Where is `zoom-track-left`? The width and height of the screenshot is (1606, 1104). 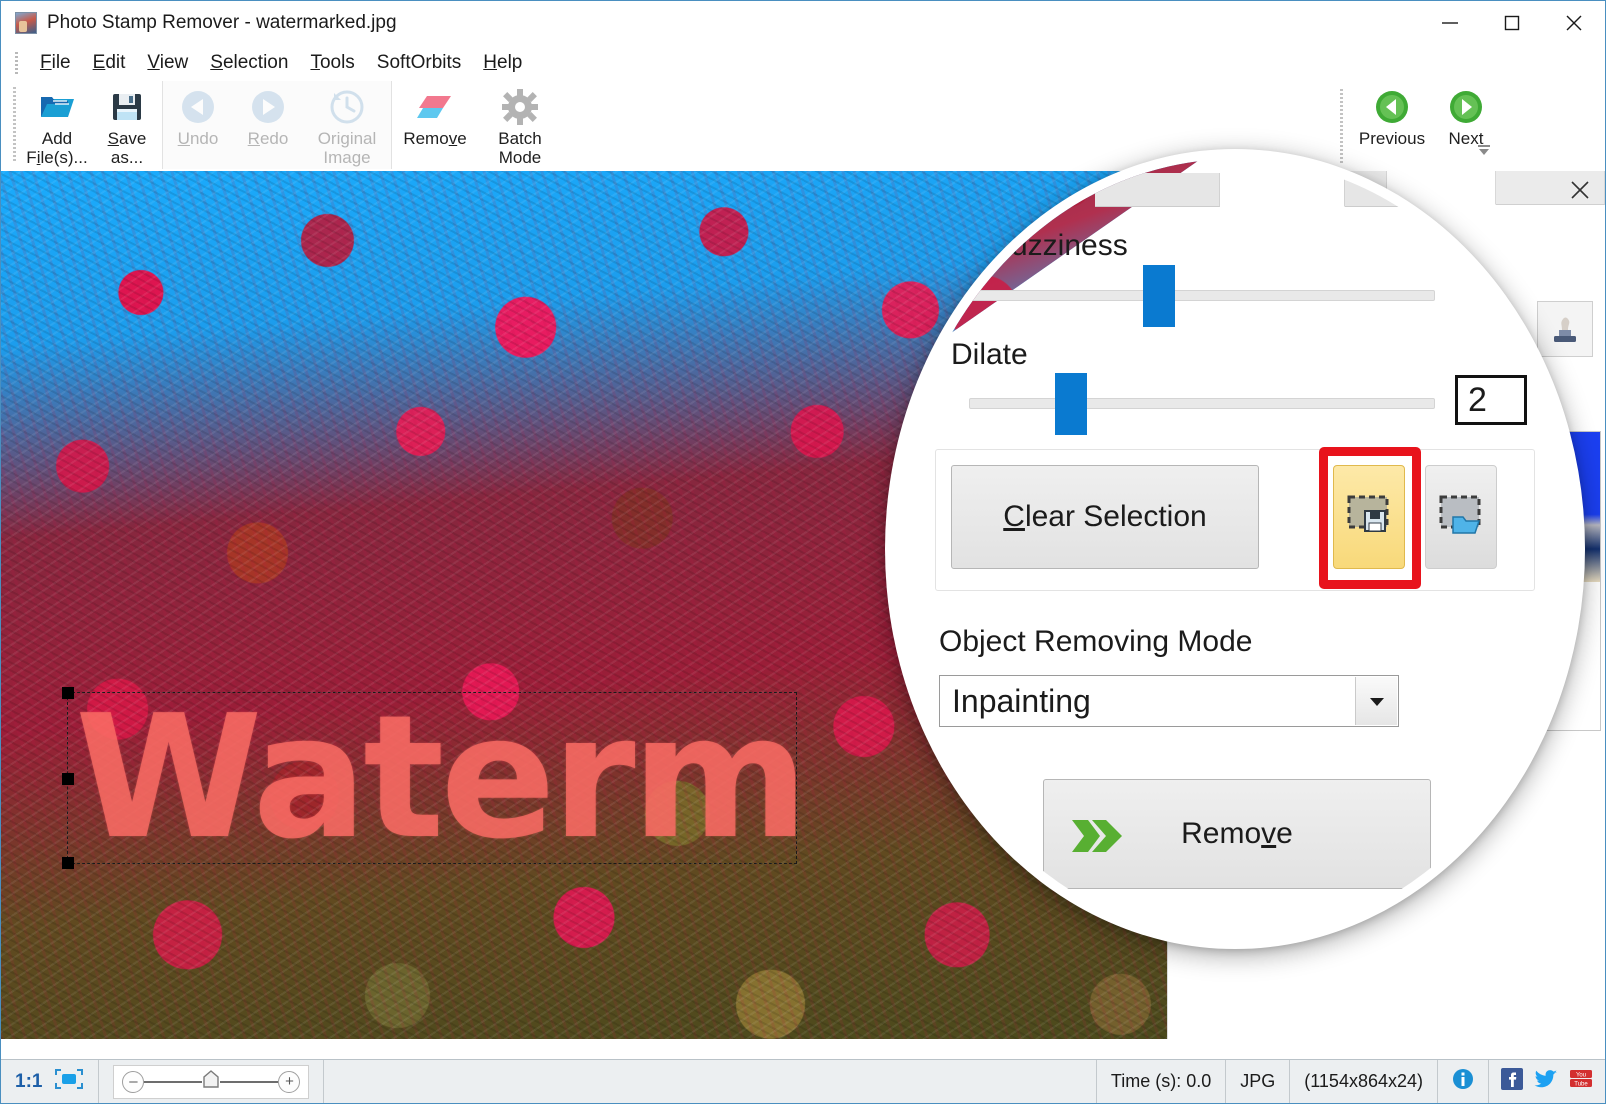
zoom-track-left is located at coordinates (173, 1081).